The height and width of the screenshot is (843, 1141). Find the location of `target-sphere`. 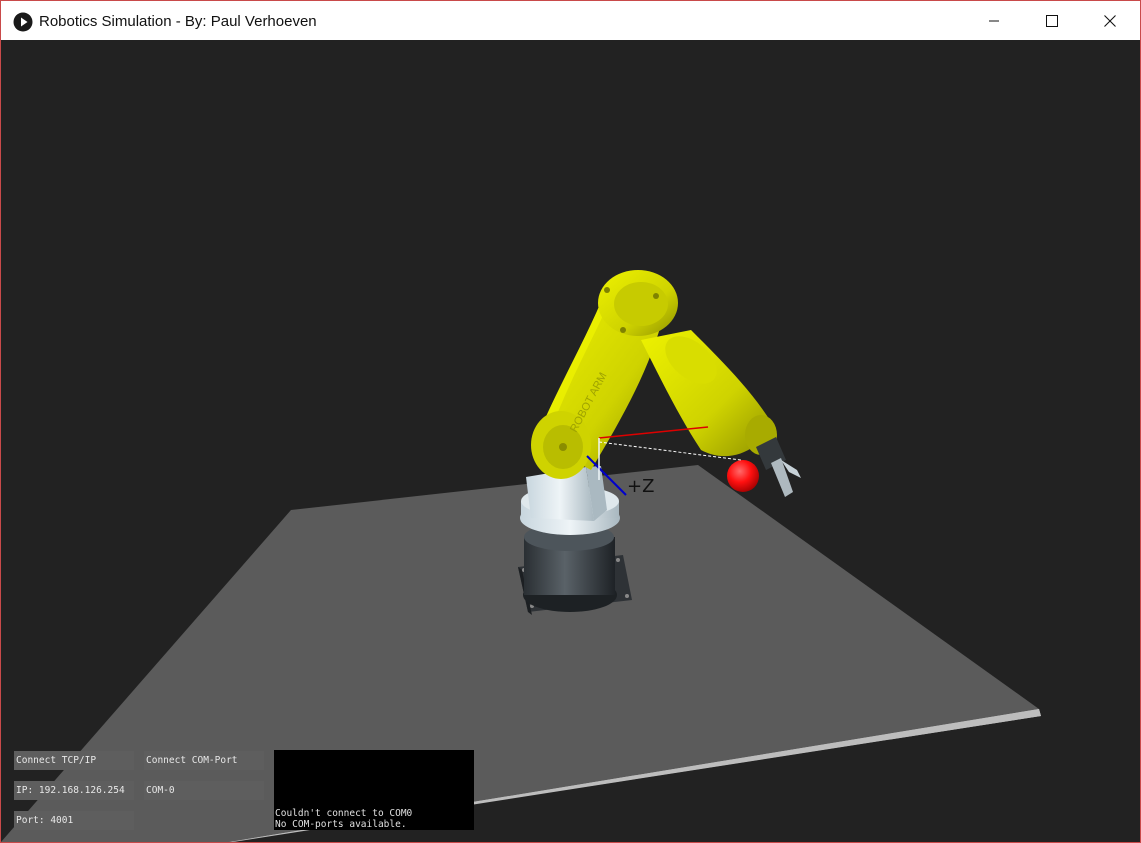

target-sphere is located at coordinates (743, 476).